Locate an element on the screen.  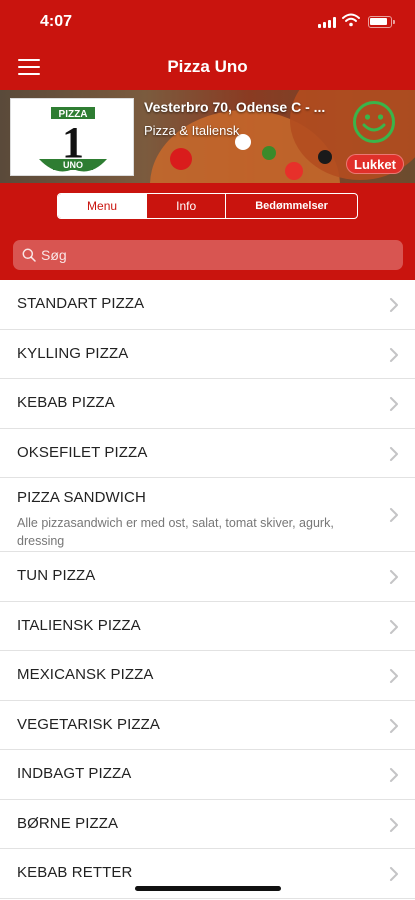
search-icon is located at coordinates (29, 255).